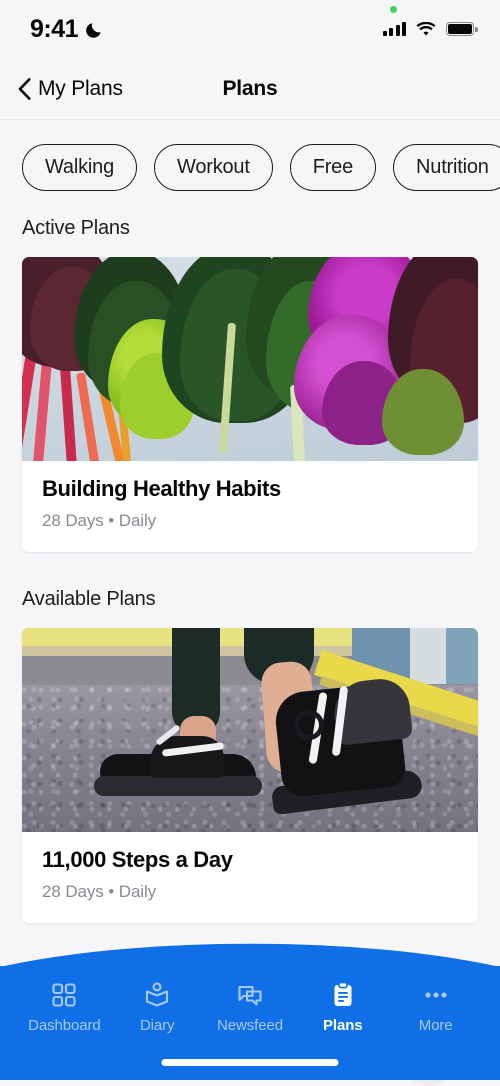 The height and width of the screenshot is (1086, 500). I want to click on tab-label-plans: Plans, so click(343, 1025).